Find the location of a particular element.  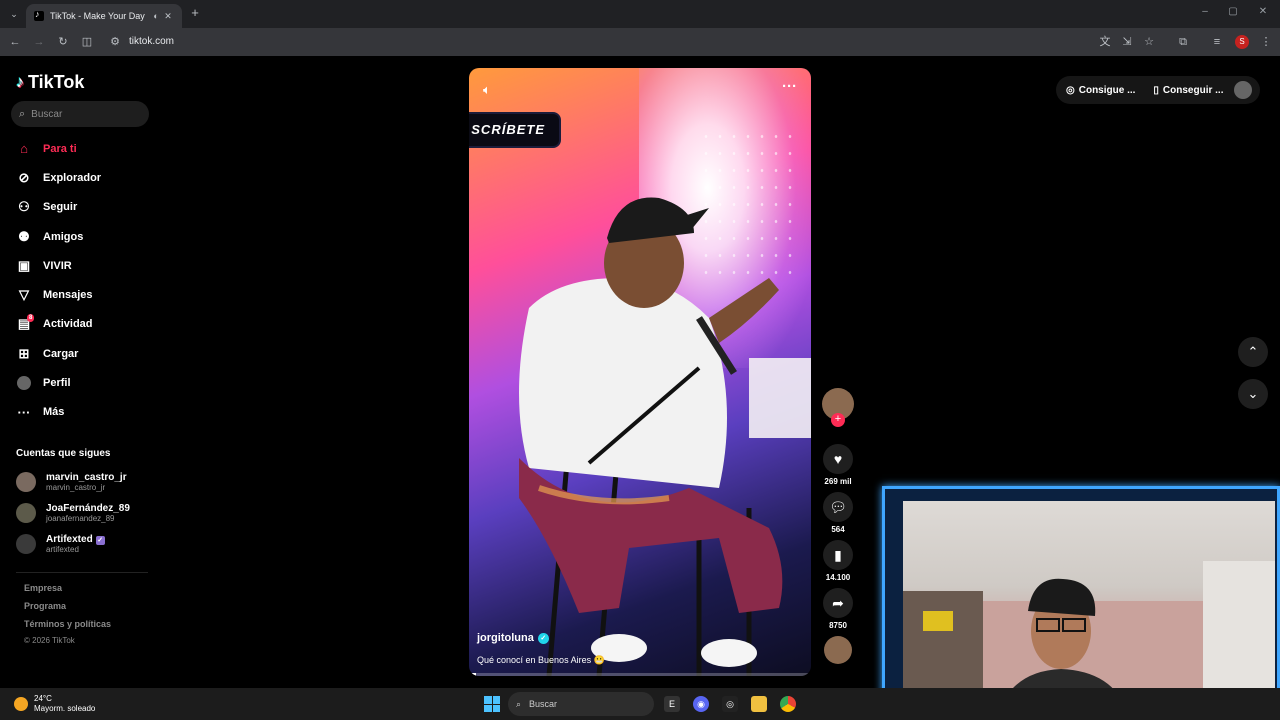

nav-item-amigos: ⚉ Amigos is located at coordinates (86, 236).